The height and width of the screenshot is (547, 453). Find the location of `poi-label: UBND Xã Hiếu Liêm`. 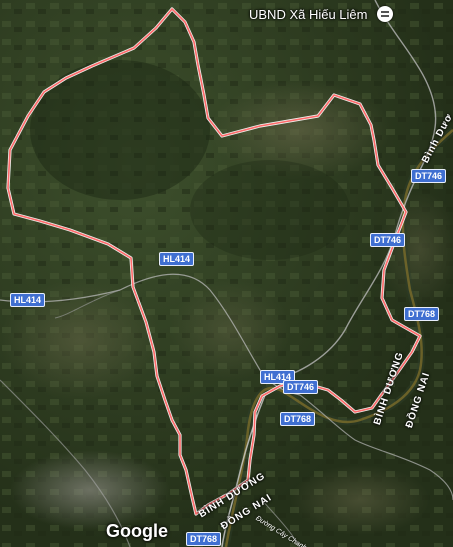

poi-label: UBND Xã Hiếu Liêm is located at coordinates (308, 14).